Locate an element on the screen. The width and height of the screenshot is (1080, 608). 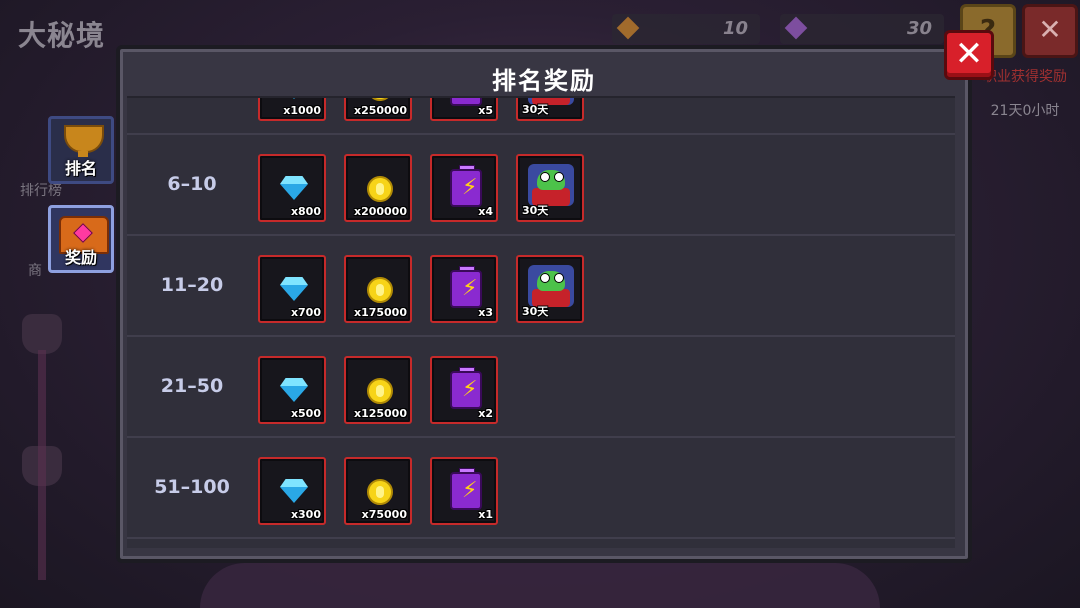
skull-icon is located at coordinates (42, 334).